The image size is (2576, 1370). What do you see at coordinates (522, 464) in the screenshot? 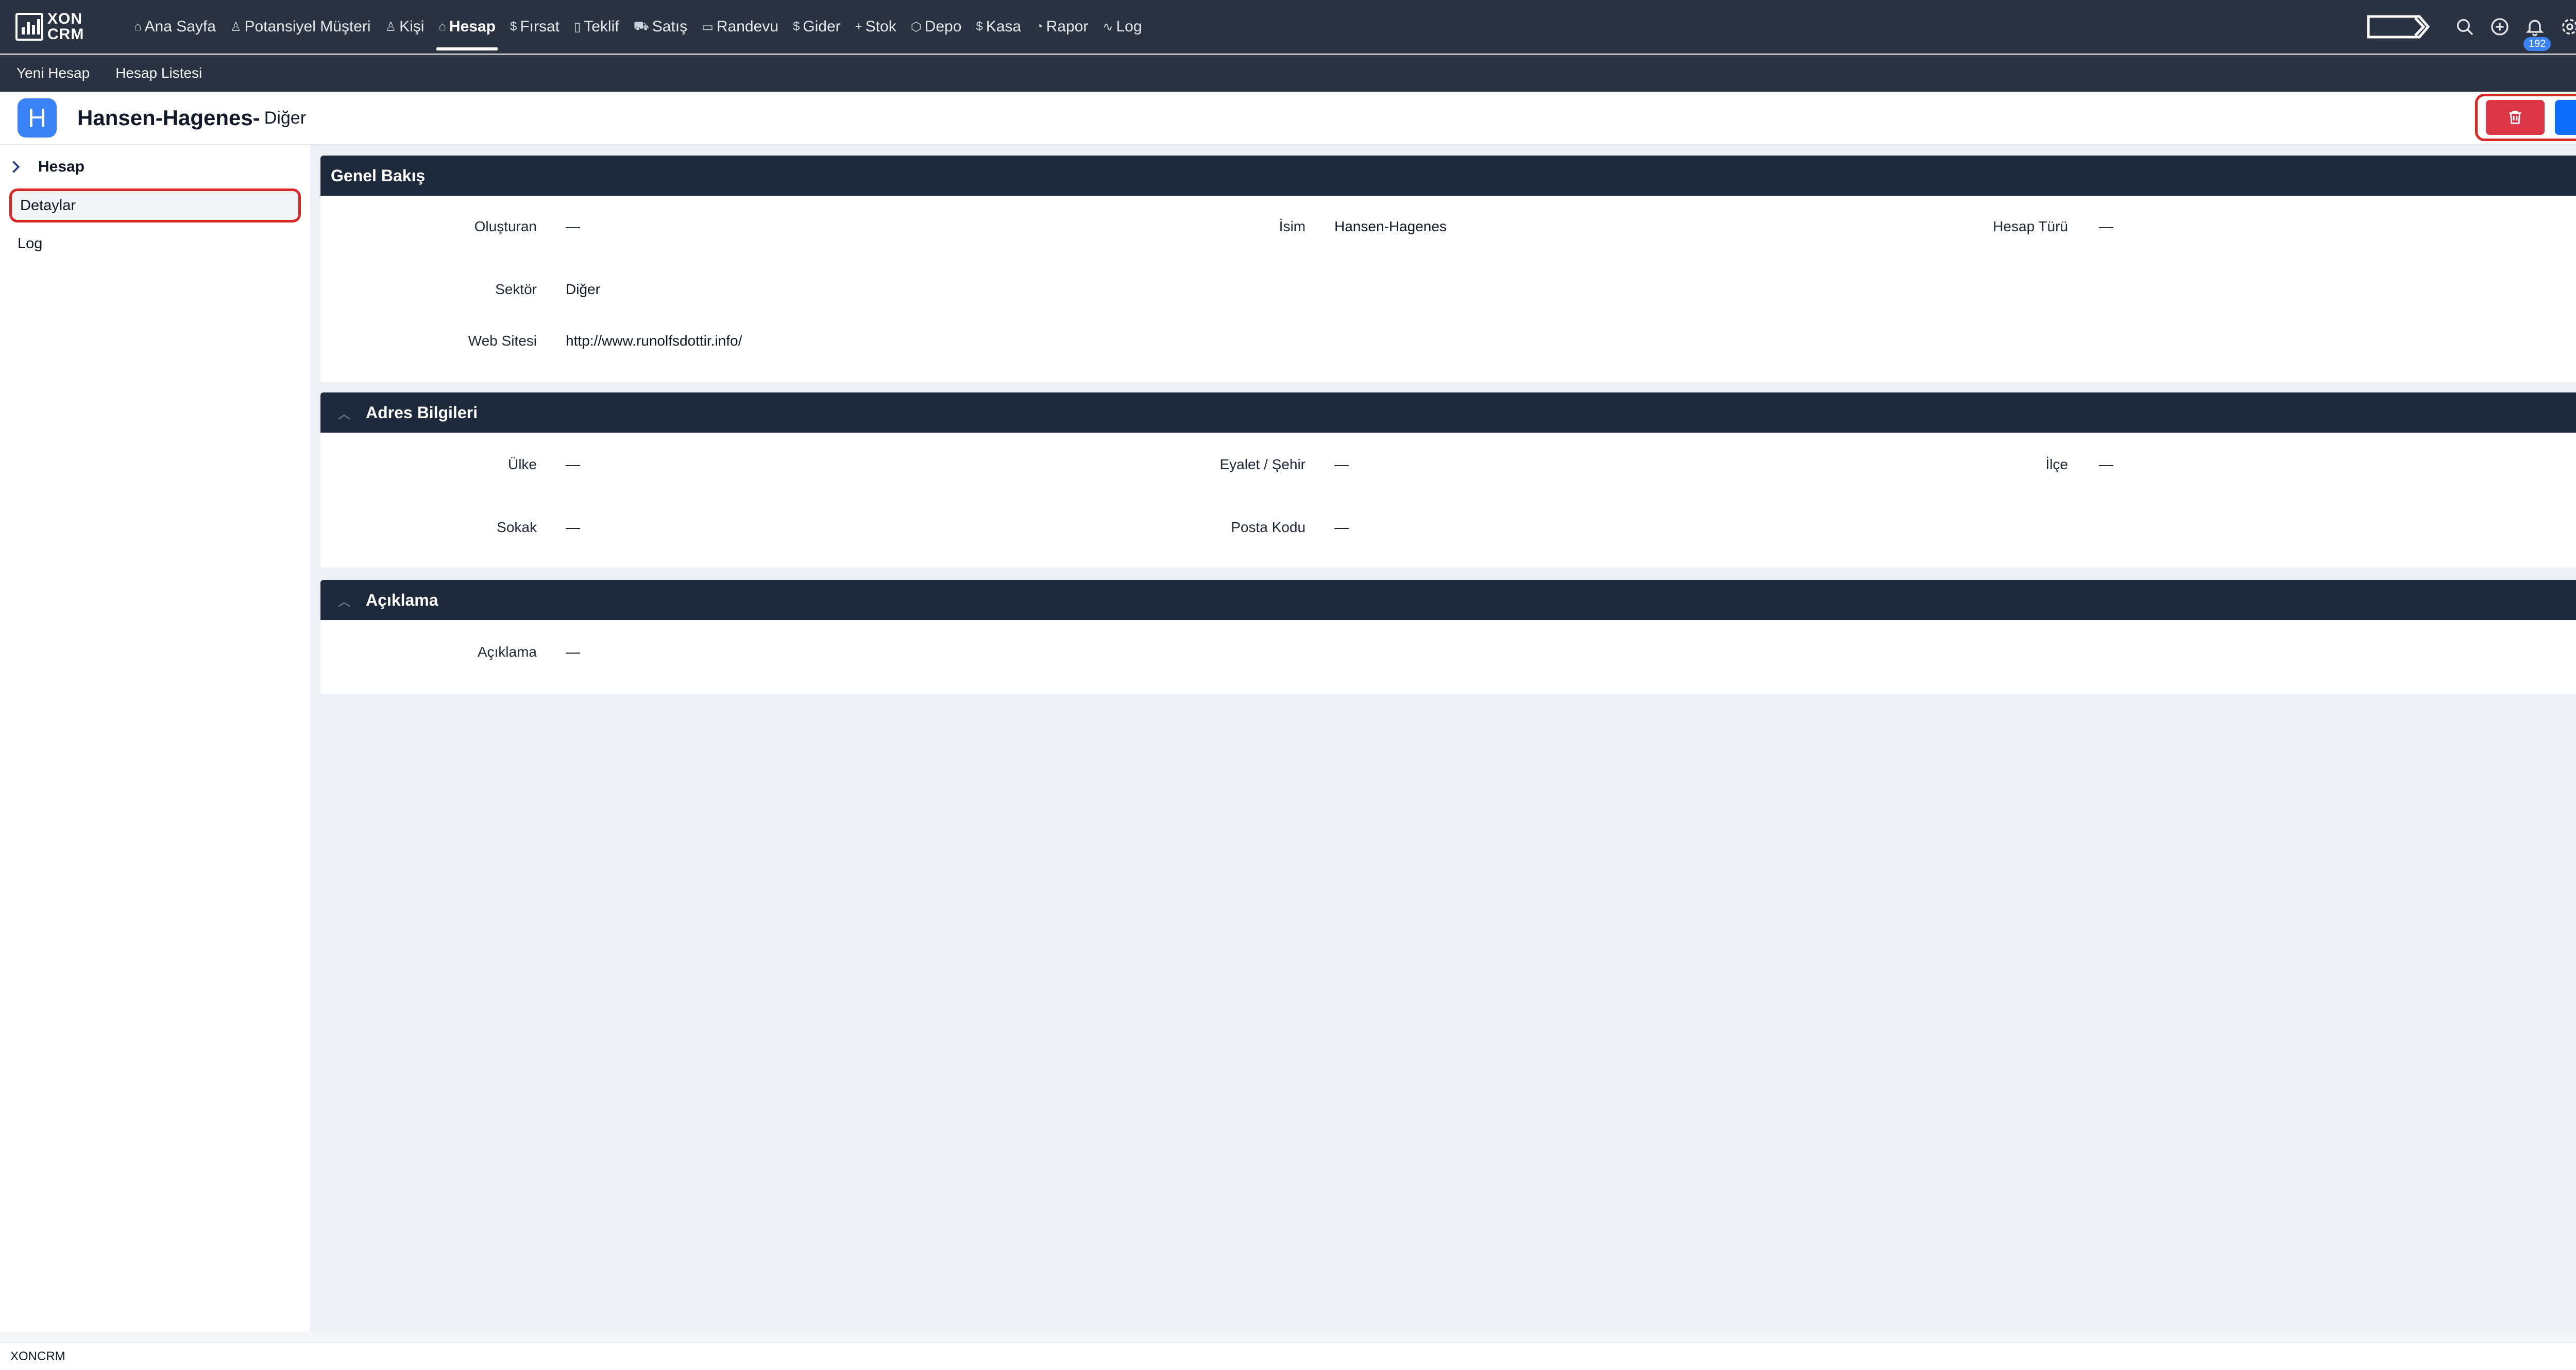
I see `country-label: Ülke` at bounding box center [522, 464].